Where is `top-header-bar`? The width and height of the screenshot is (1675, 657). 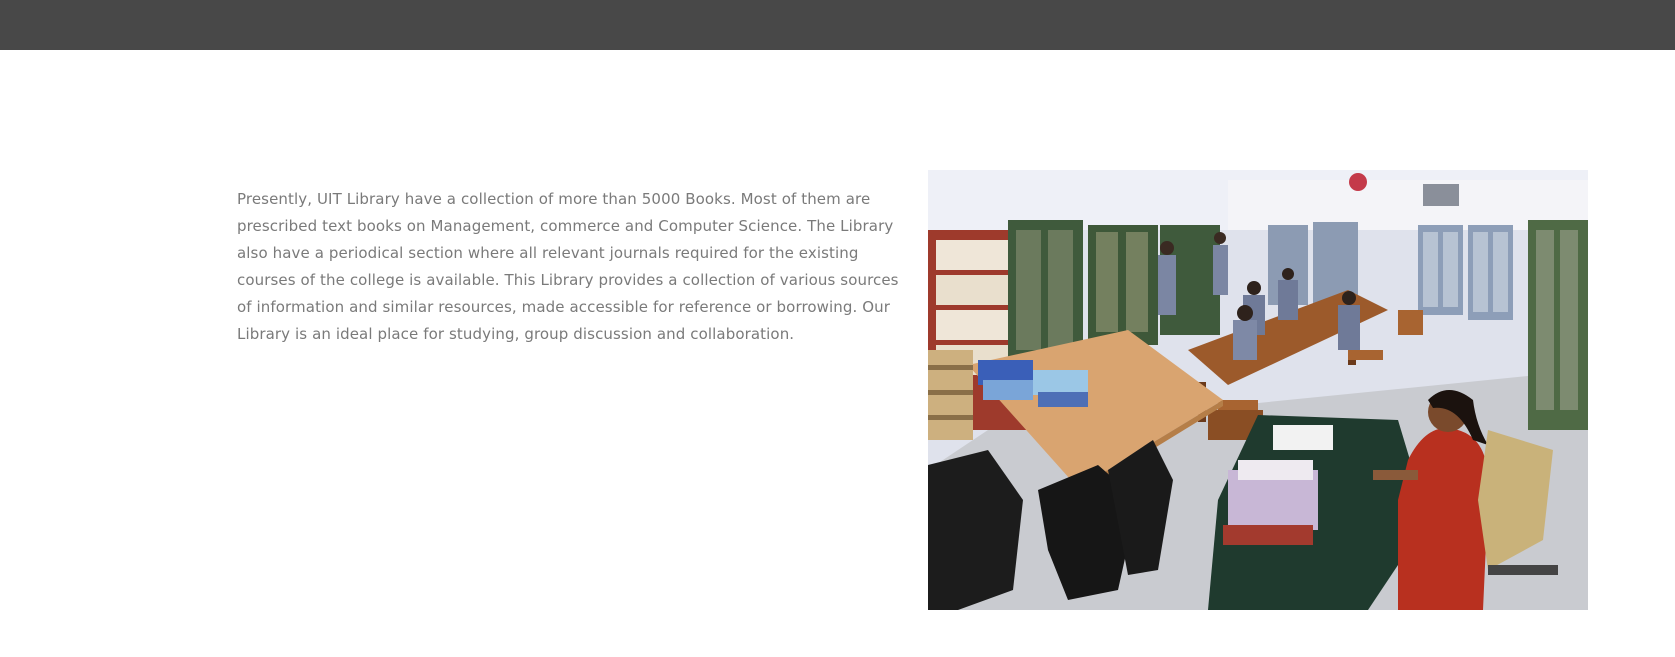 top-header-bar is located at coordinates (837, 25).